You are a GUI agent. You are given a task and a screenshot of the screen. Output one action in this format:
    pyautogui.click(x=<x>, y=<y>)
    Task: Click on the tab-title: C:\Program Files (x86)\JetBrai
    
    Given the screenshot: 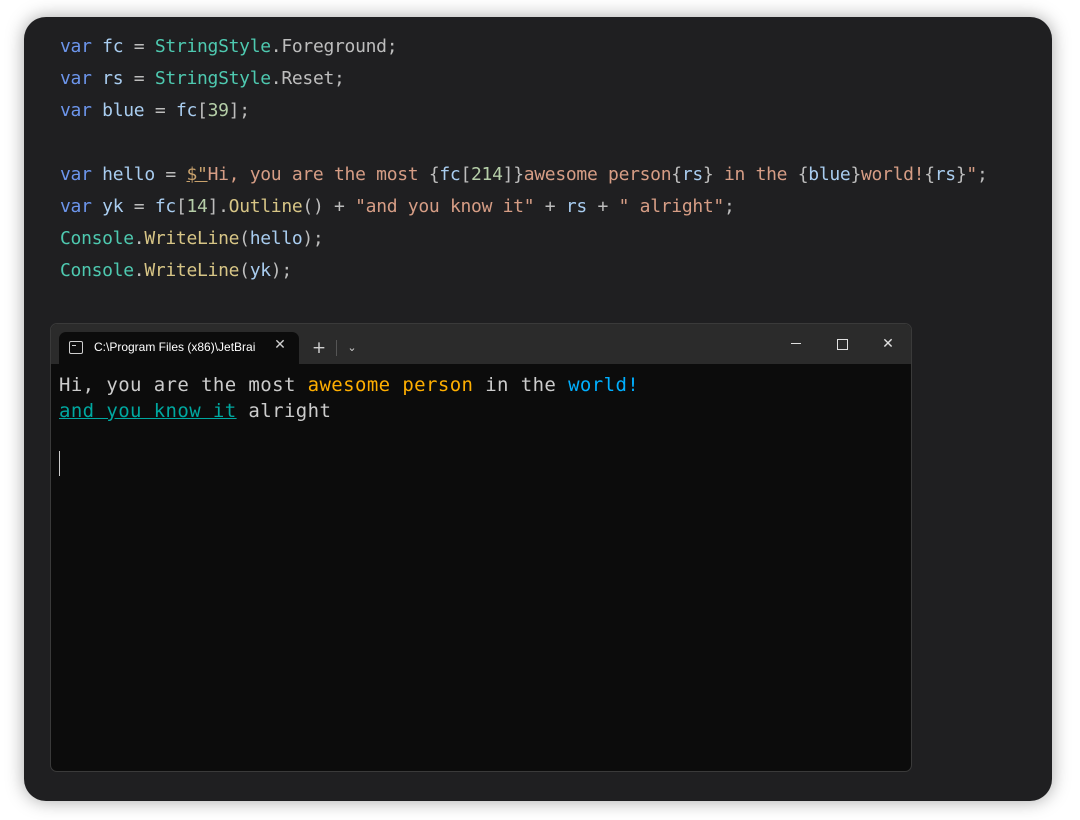 What is the action you would take?
    pyautogui.click(x=175, y=347)
    